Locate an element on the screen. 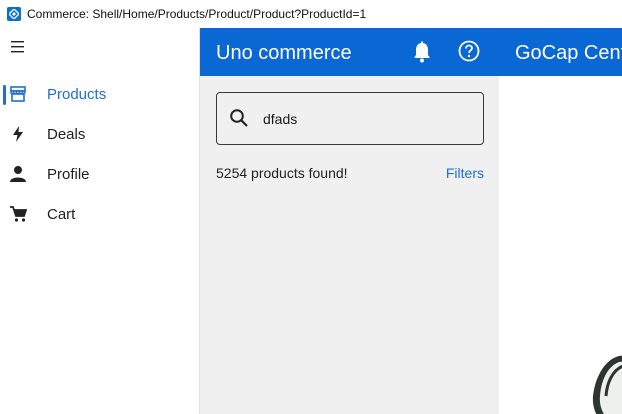 Image resolution: width=622 pixels, height=414 pixels. page-title: Uno commerce is located at coordinates (284, 53).